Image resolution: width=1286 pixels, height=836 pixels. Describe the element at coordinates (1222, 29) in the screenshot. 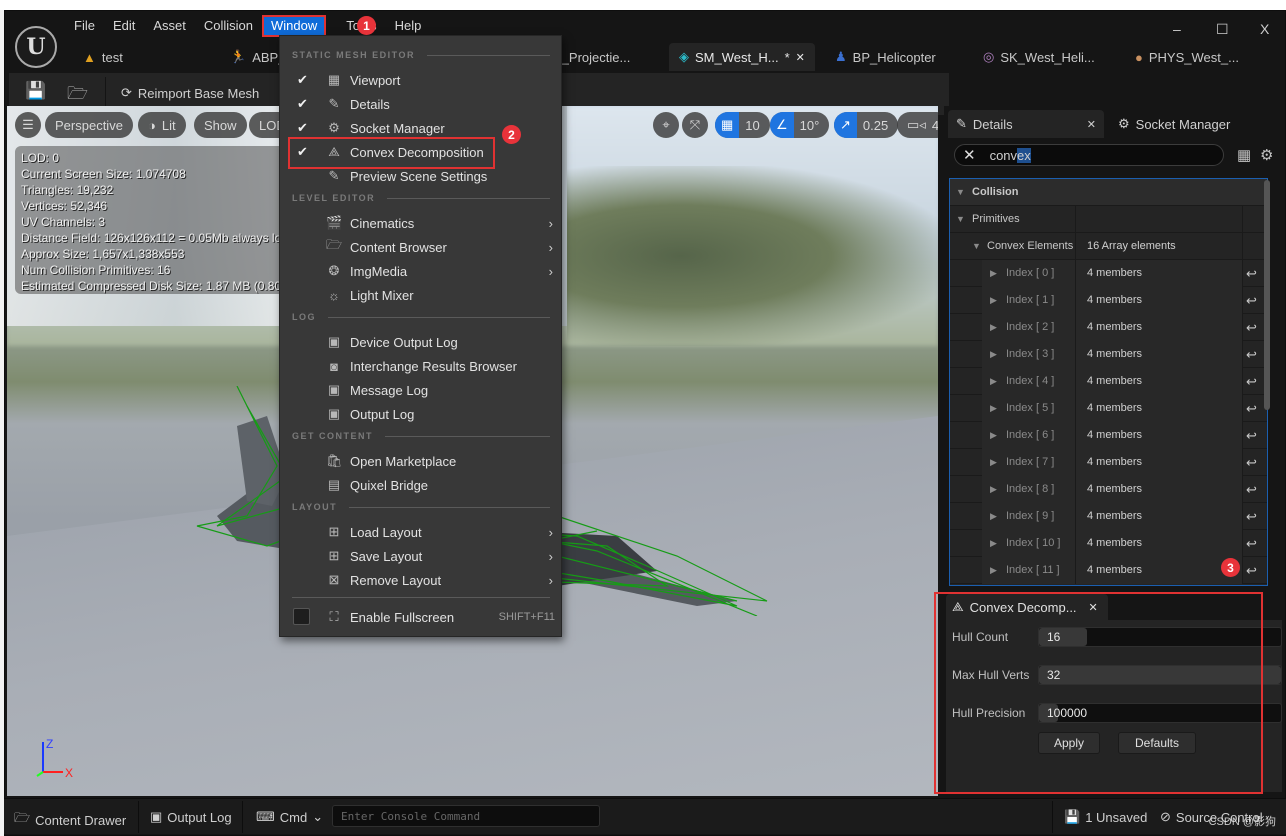

I see `maximize-button: ☐` at that location.